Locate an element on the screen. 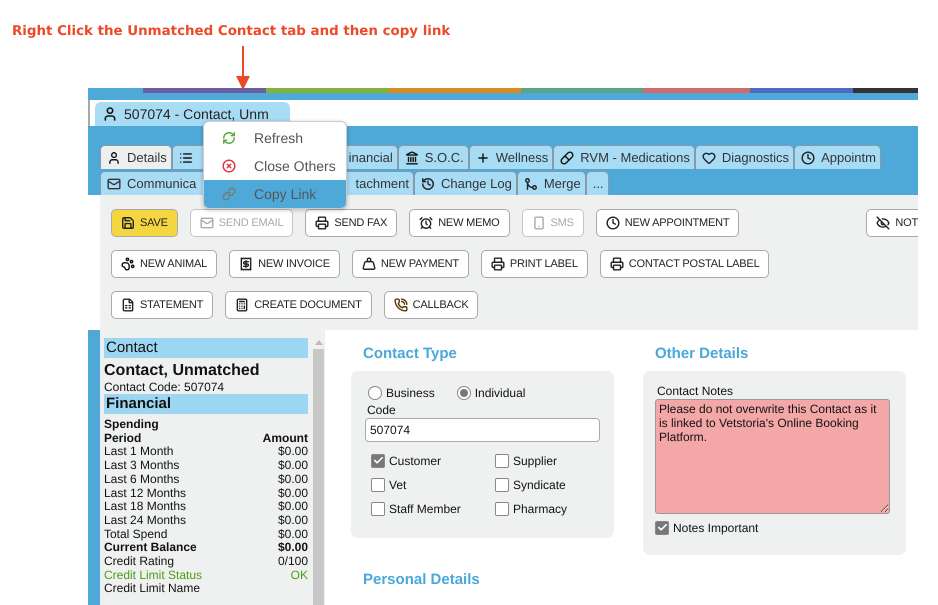 This screenshot has width=938, height=605. paw-icon is located at coordinates (128, 264).